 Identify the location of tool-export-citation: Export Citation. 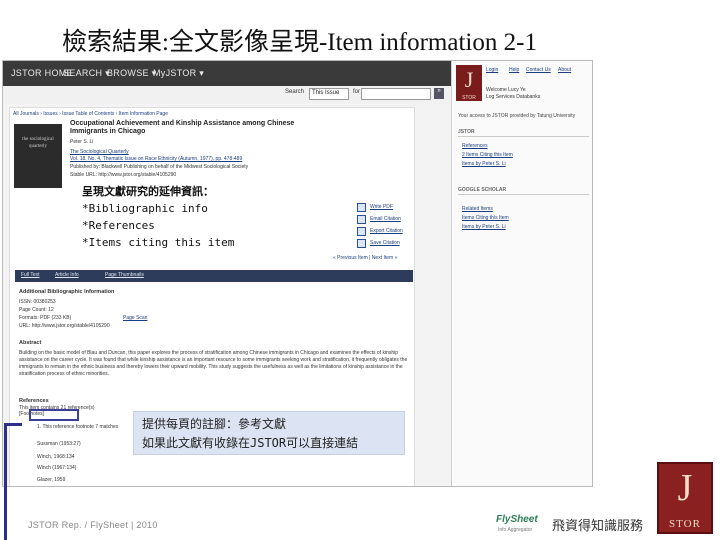
(392, 232).